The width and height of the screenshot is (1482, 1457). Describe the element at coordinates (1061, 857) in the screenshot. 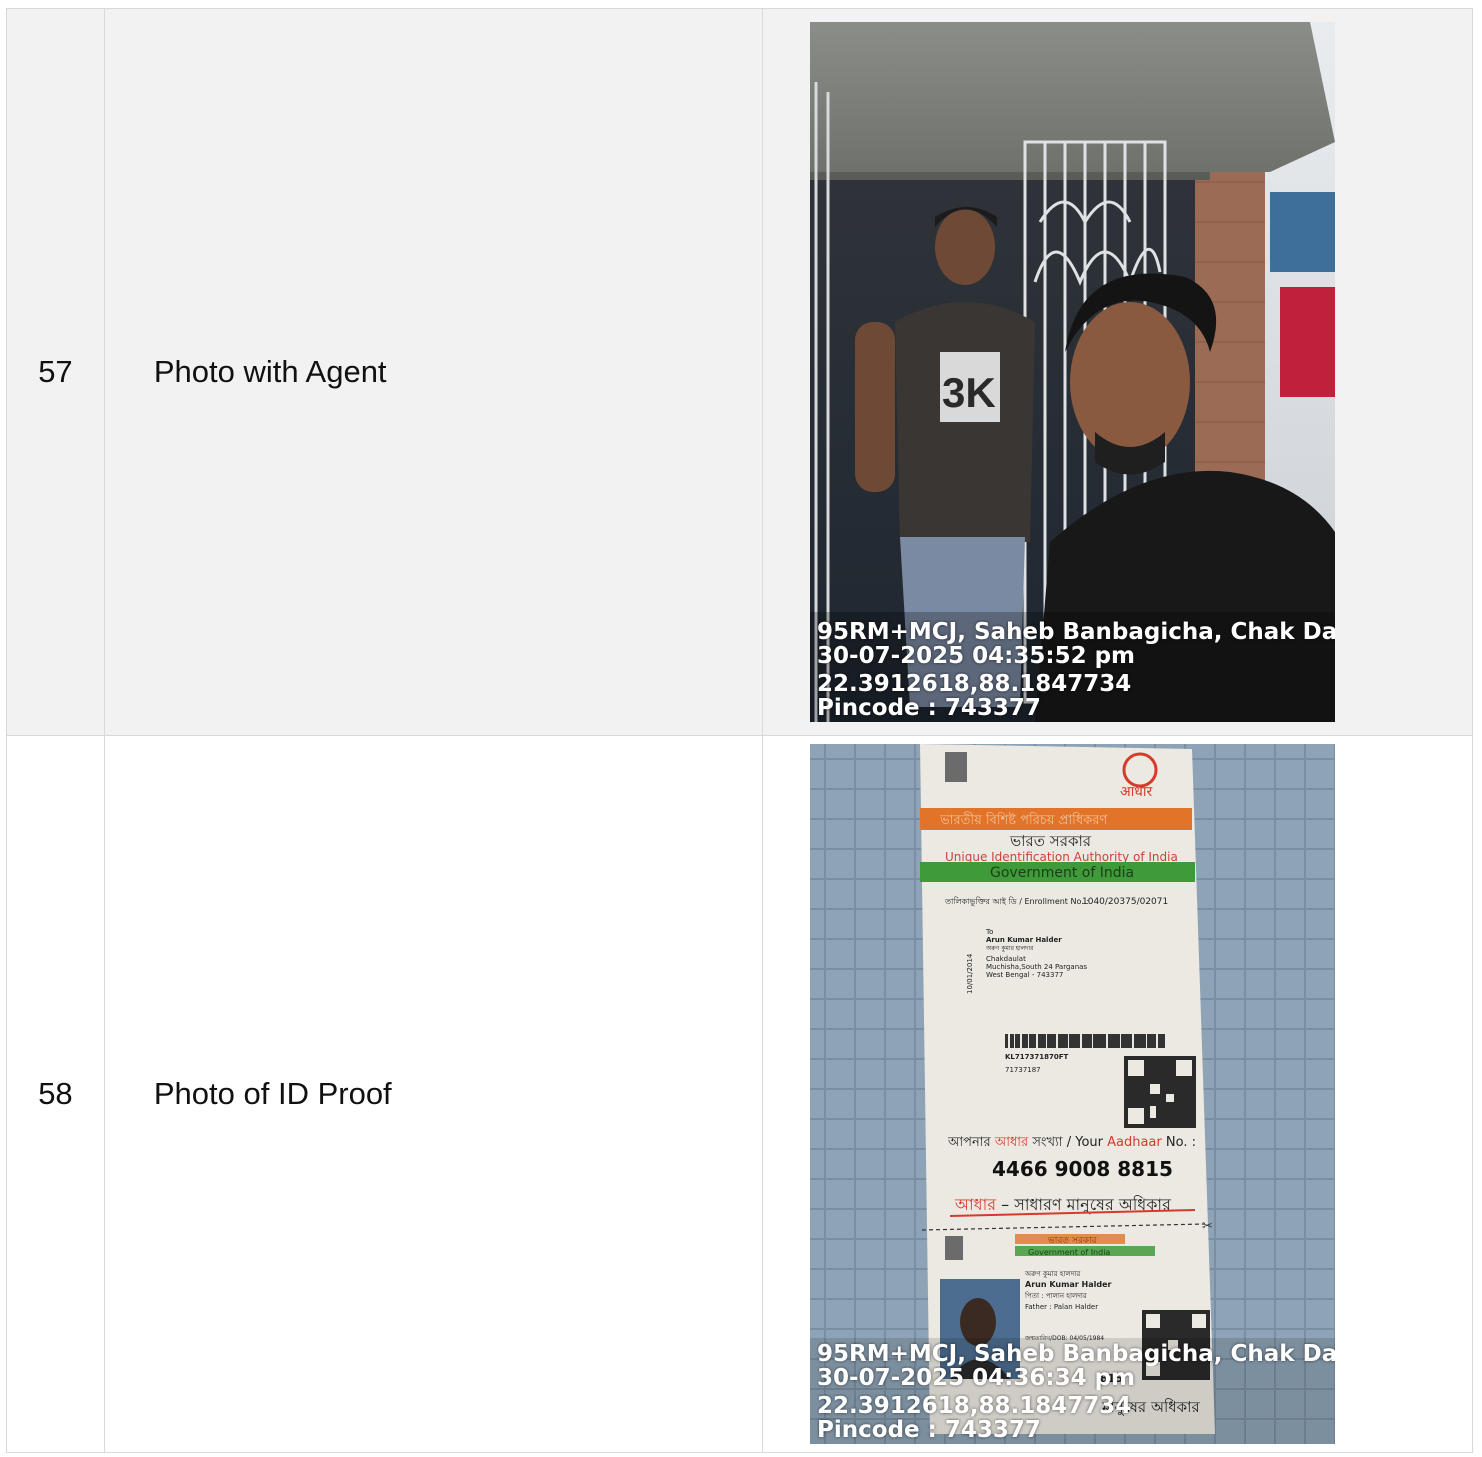

I see `card-uidai: Unique Identification Authority of India` at that location.